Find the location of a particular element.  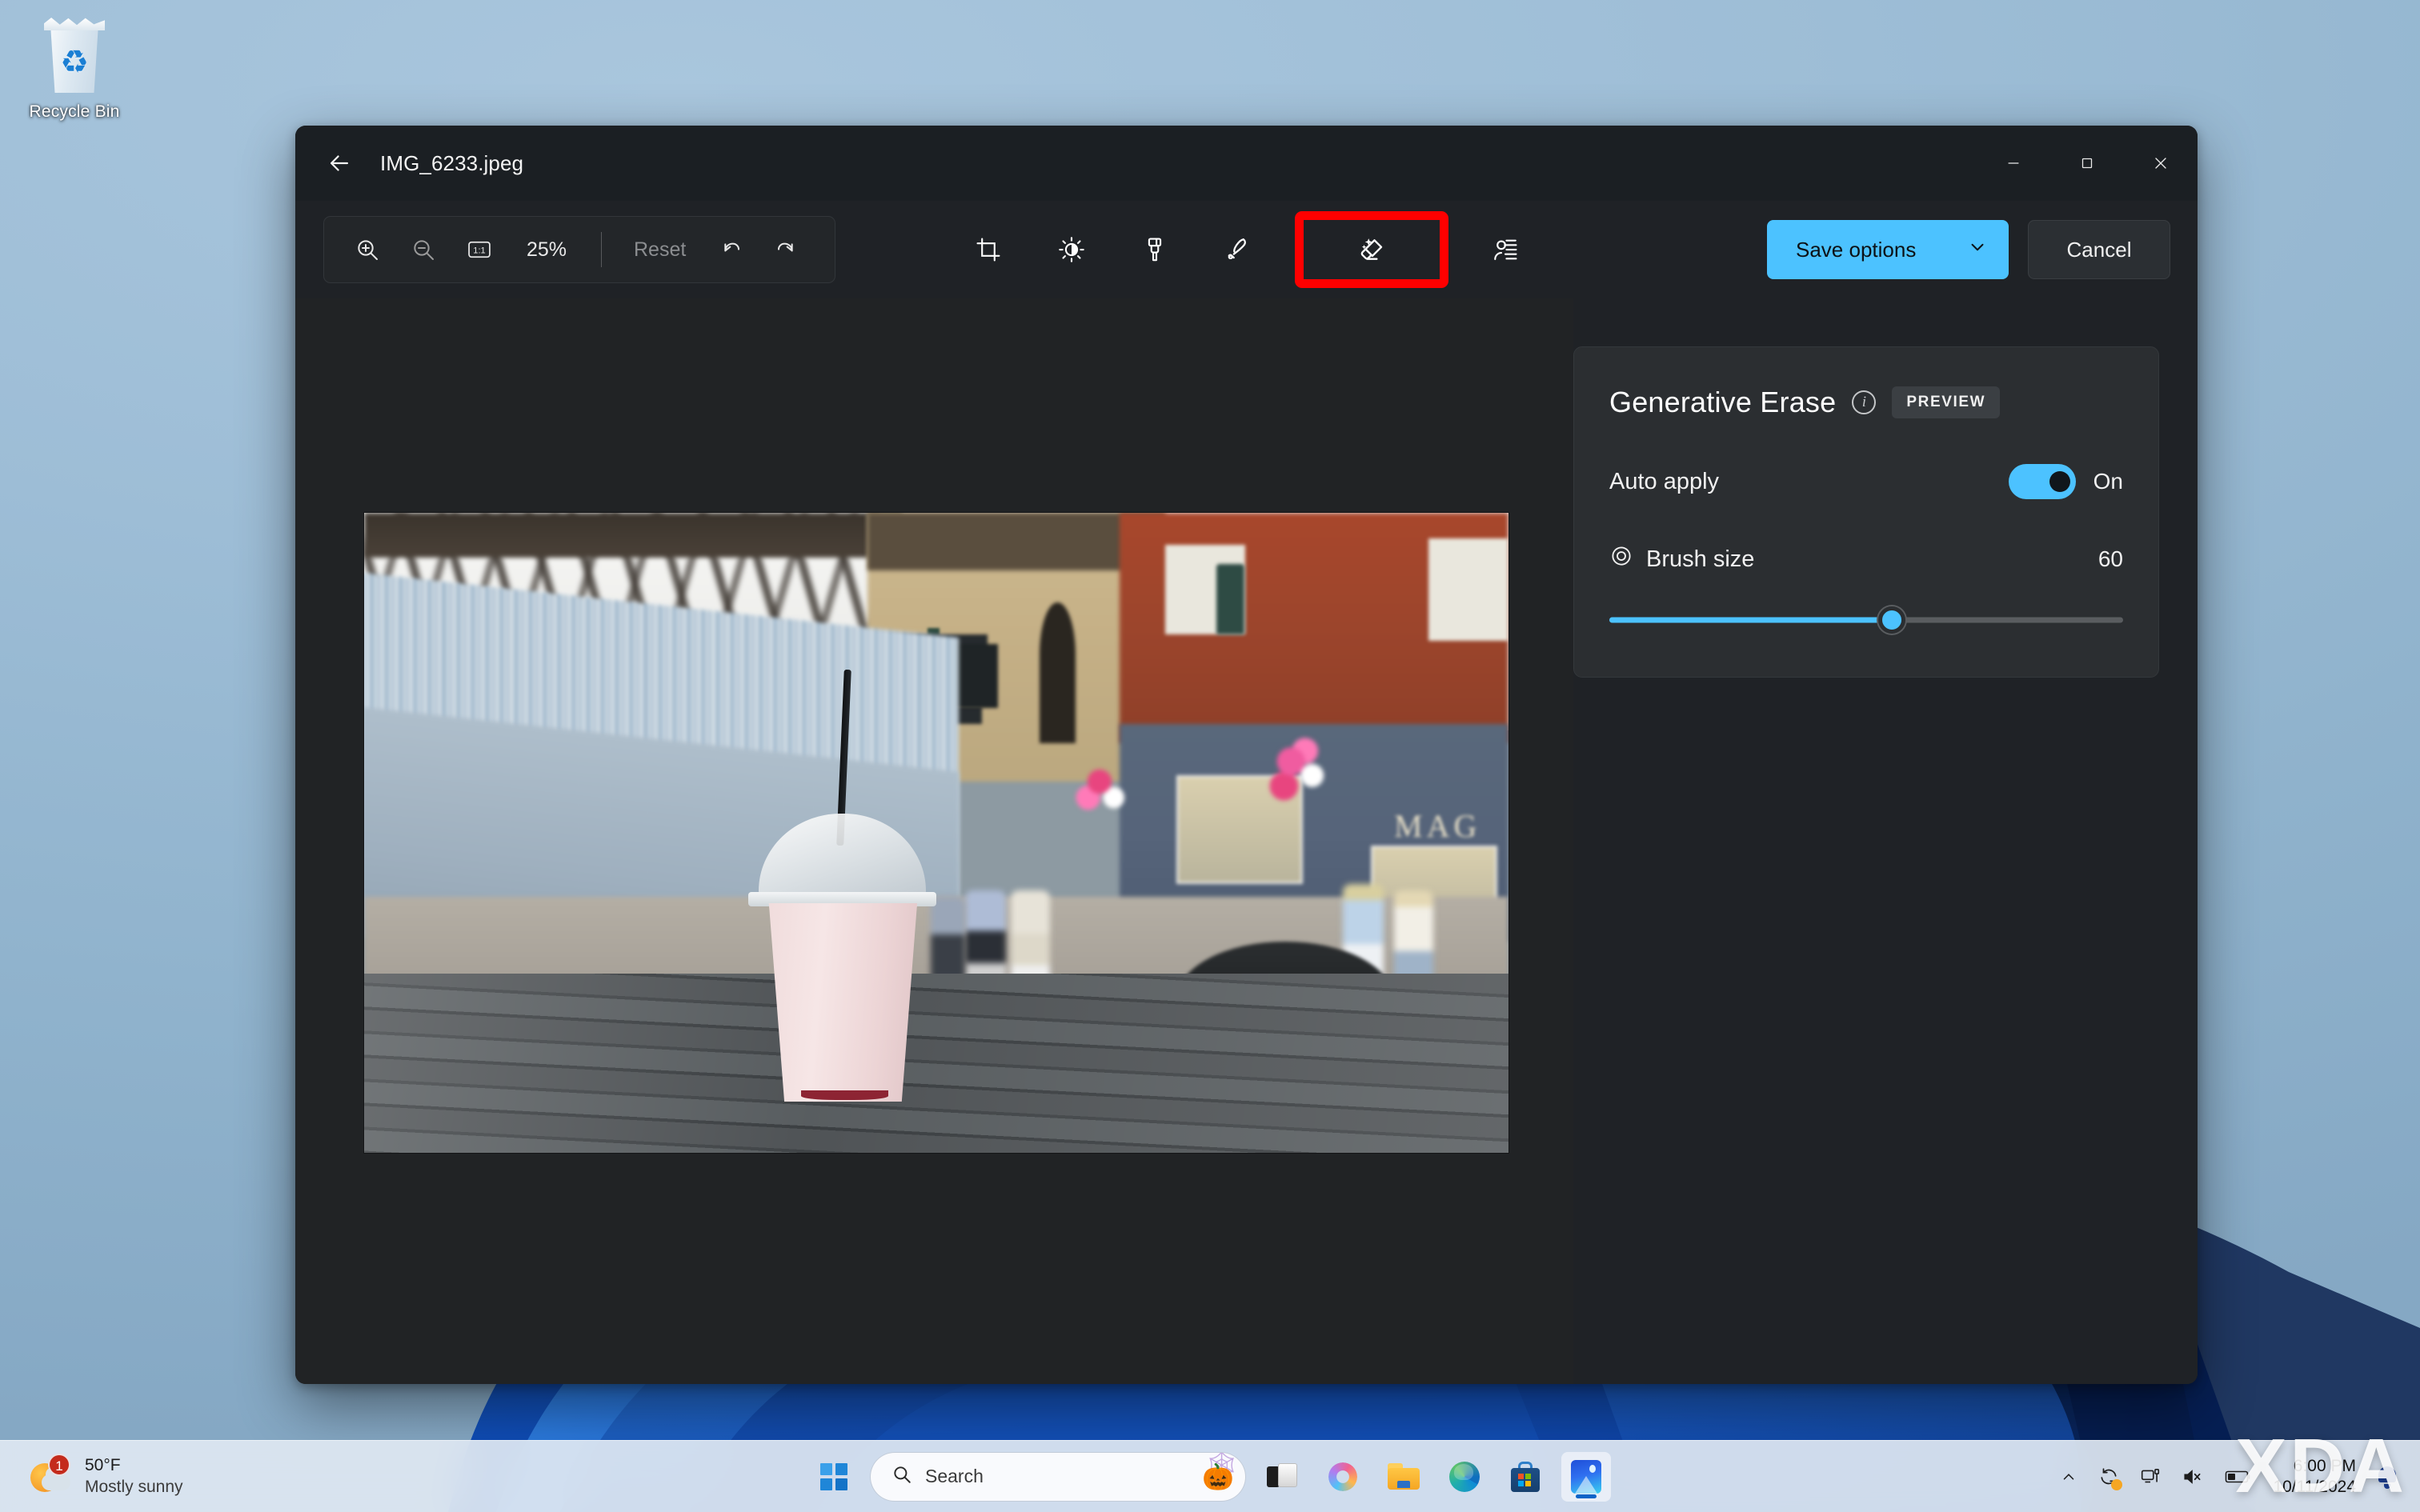

brush-size-slider is located at coordinates (1866, 620).